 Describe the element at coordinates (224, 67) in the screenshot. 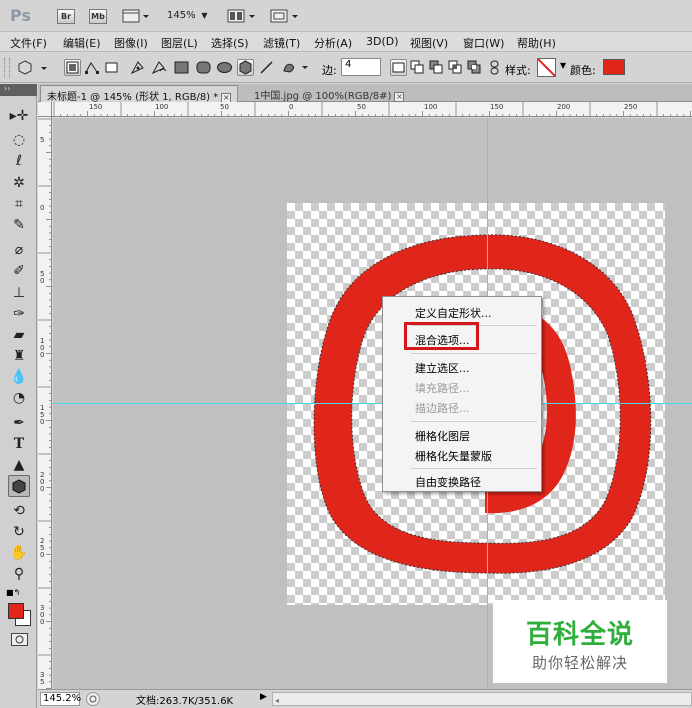

I see `ellipse-option` at that location.